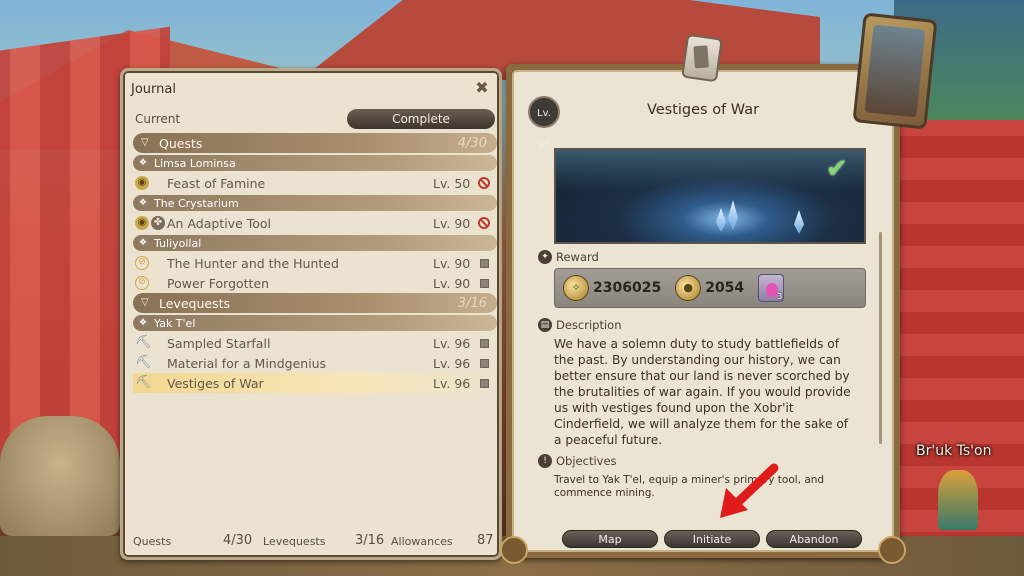 This screenshot has width=1024, height=576. What do you see at coordinates (780, 296) in the screenshot?
I see `item-quantity: 3` at bounding box center [780, 296].